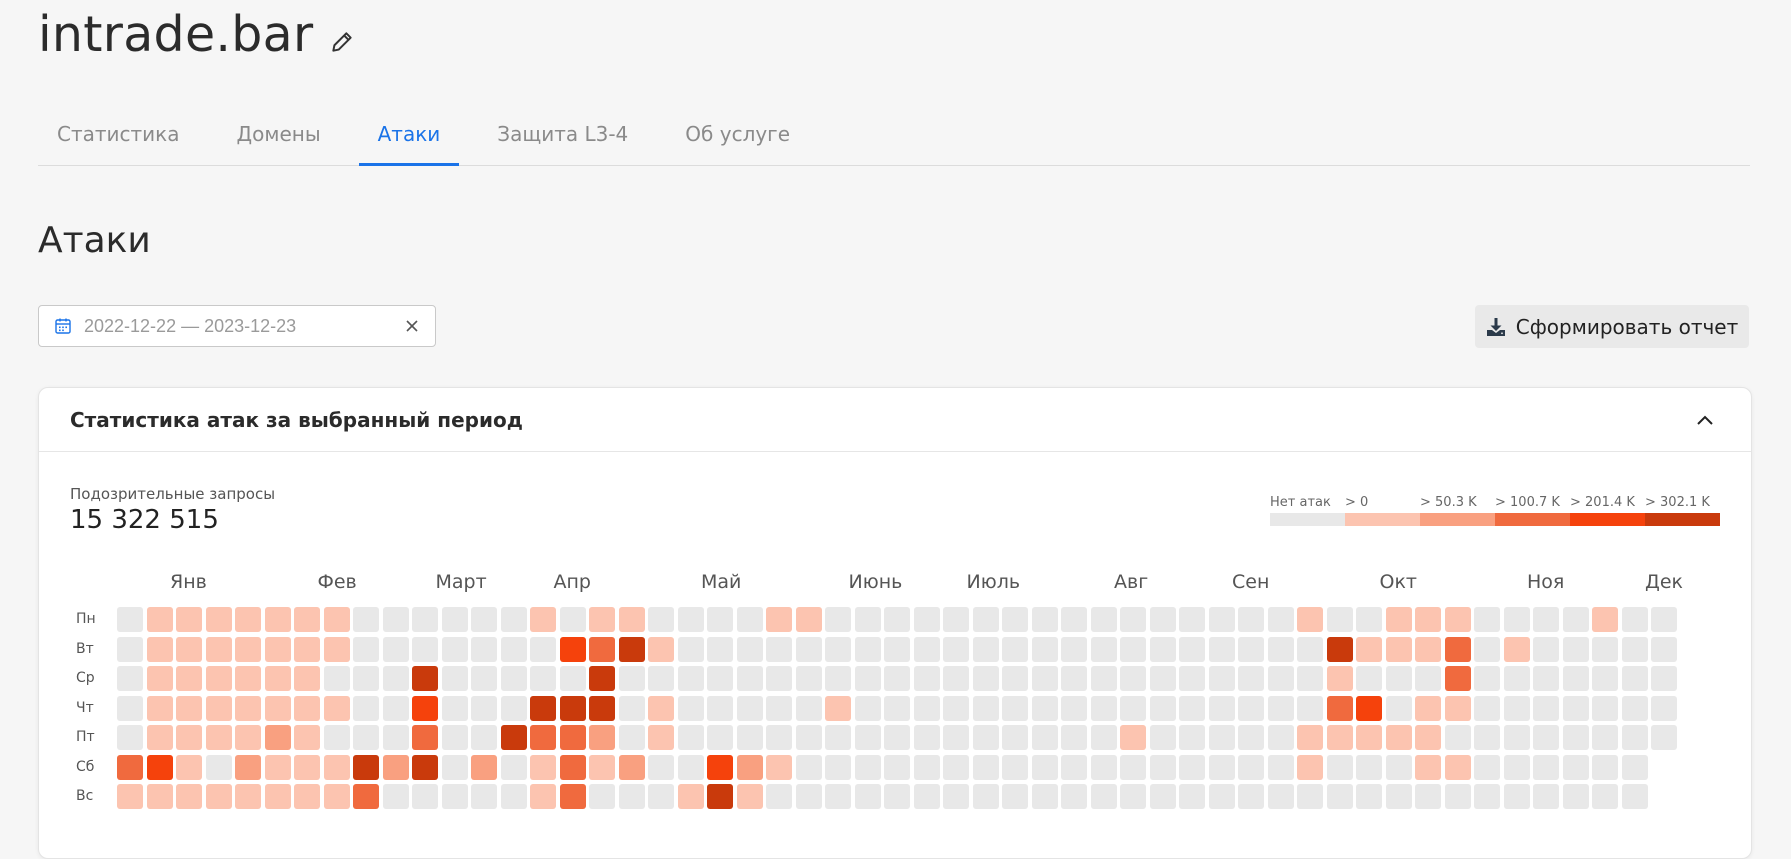 The height and width of the screenshot is (859, 1791). Describe the element at coordinates (1612, 326) in the screenshot. I see `generate-report-button: Сформировать отчет` at that location.